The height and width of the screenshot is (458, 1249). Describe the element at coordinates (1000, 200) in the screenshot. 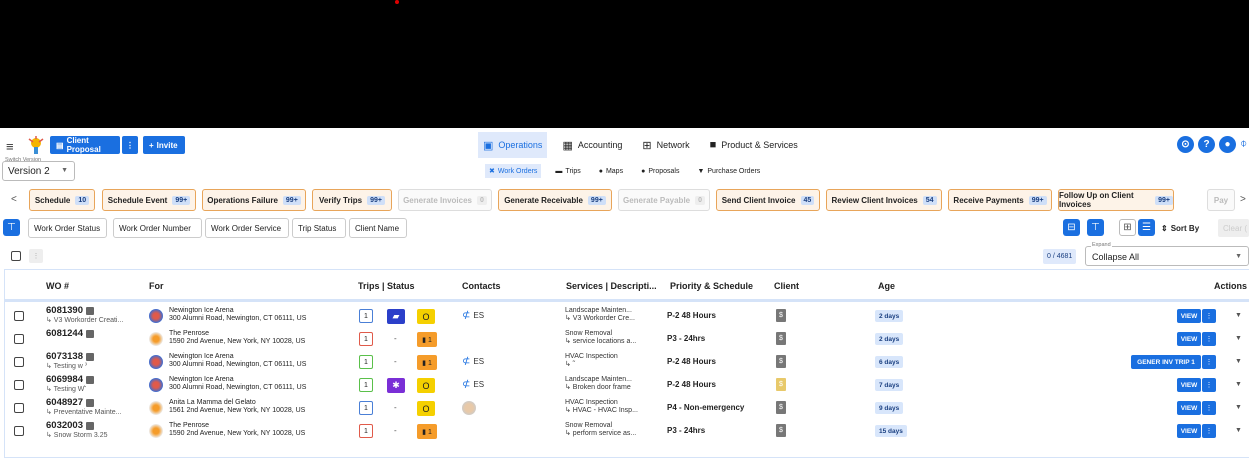

I see `chip-9: Receive Payments 99+` at that location.